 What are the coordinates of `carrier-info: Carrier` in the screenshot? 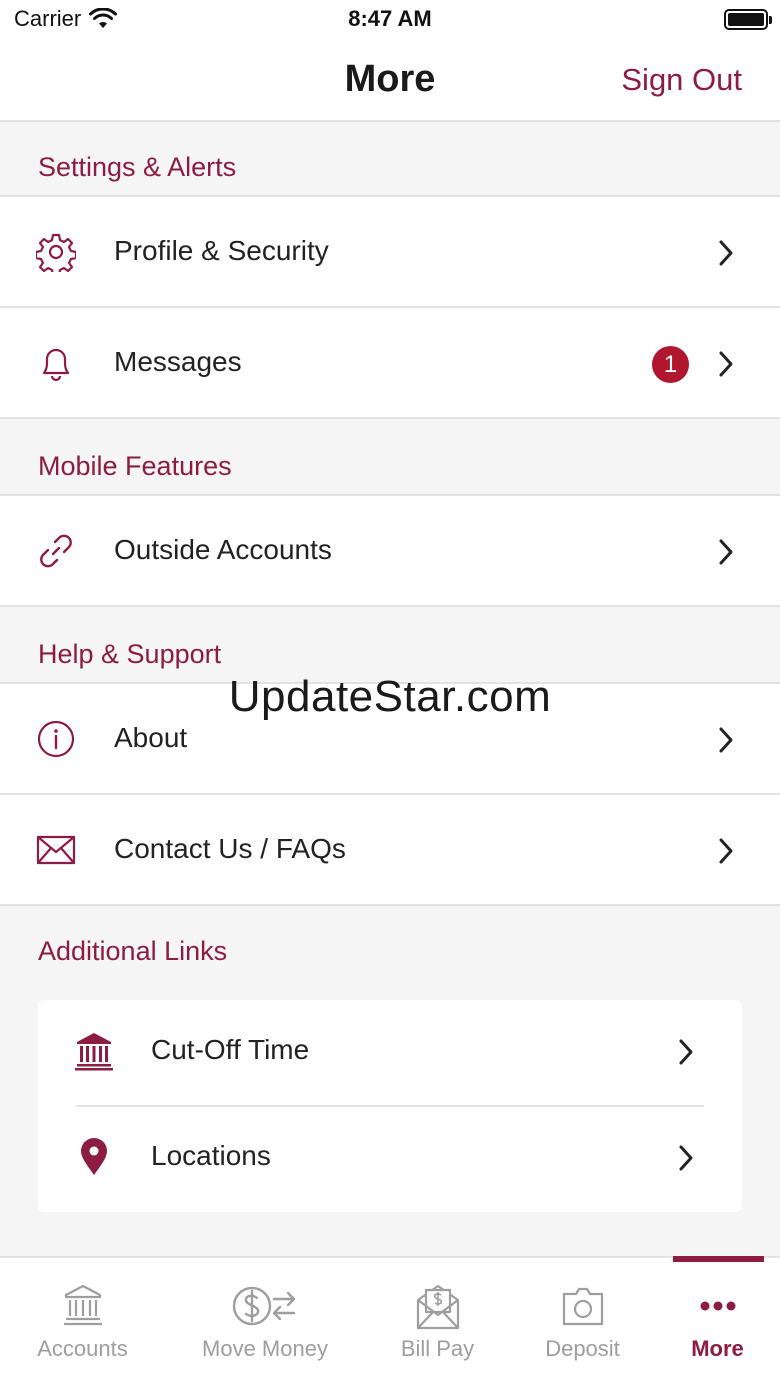 It's located at (66, 19).